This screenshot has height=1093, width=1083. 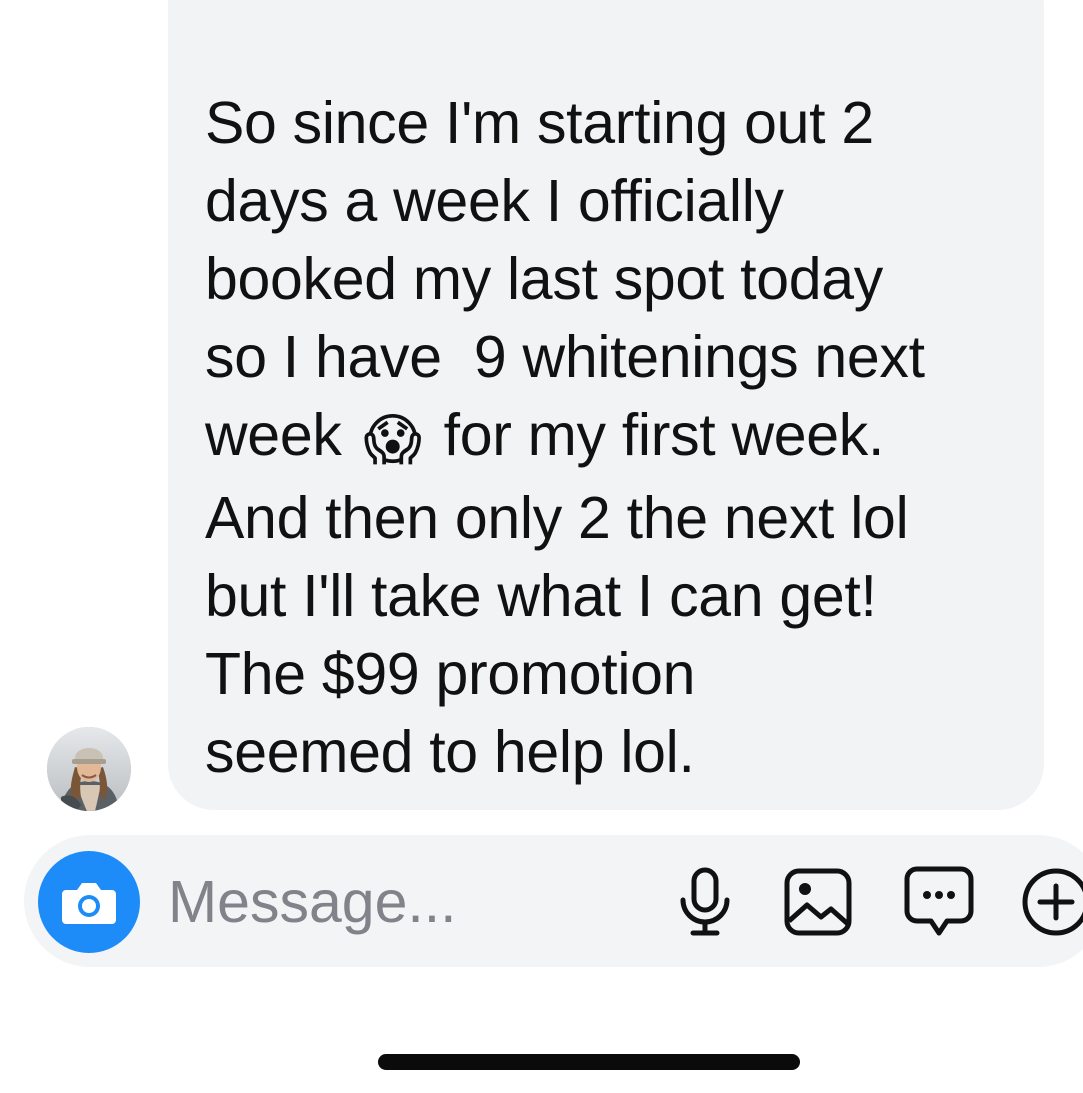 I want to click on message-line: So since I'm starting out 2, so click(x=539, y=123).